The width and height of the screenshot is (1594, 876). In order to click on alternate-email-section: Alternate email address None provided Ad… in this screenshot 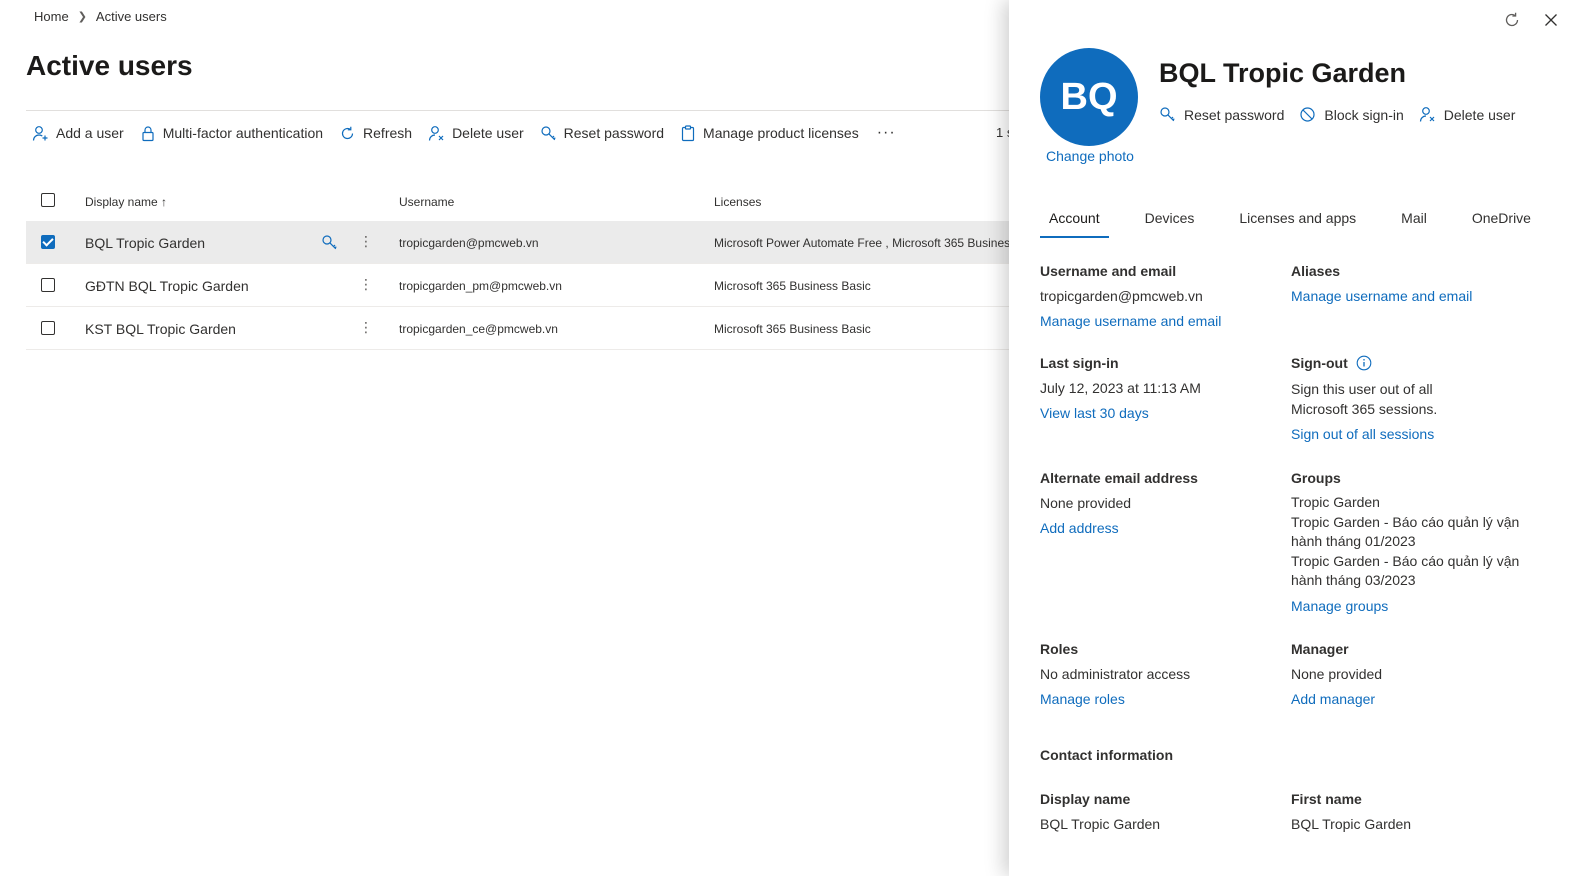, I will do `click(1160, 503)`.